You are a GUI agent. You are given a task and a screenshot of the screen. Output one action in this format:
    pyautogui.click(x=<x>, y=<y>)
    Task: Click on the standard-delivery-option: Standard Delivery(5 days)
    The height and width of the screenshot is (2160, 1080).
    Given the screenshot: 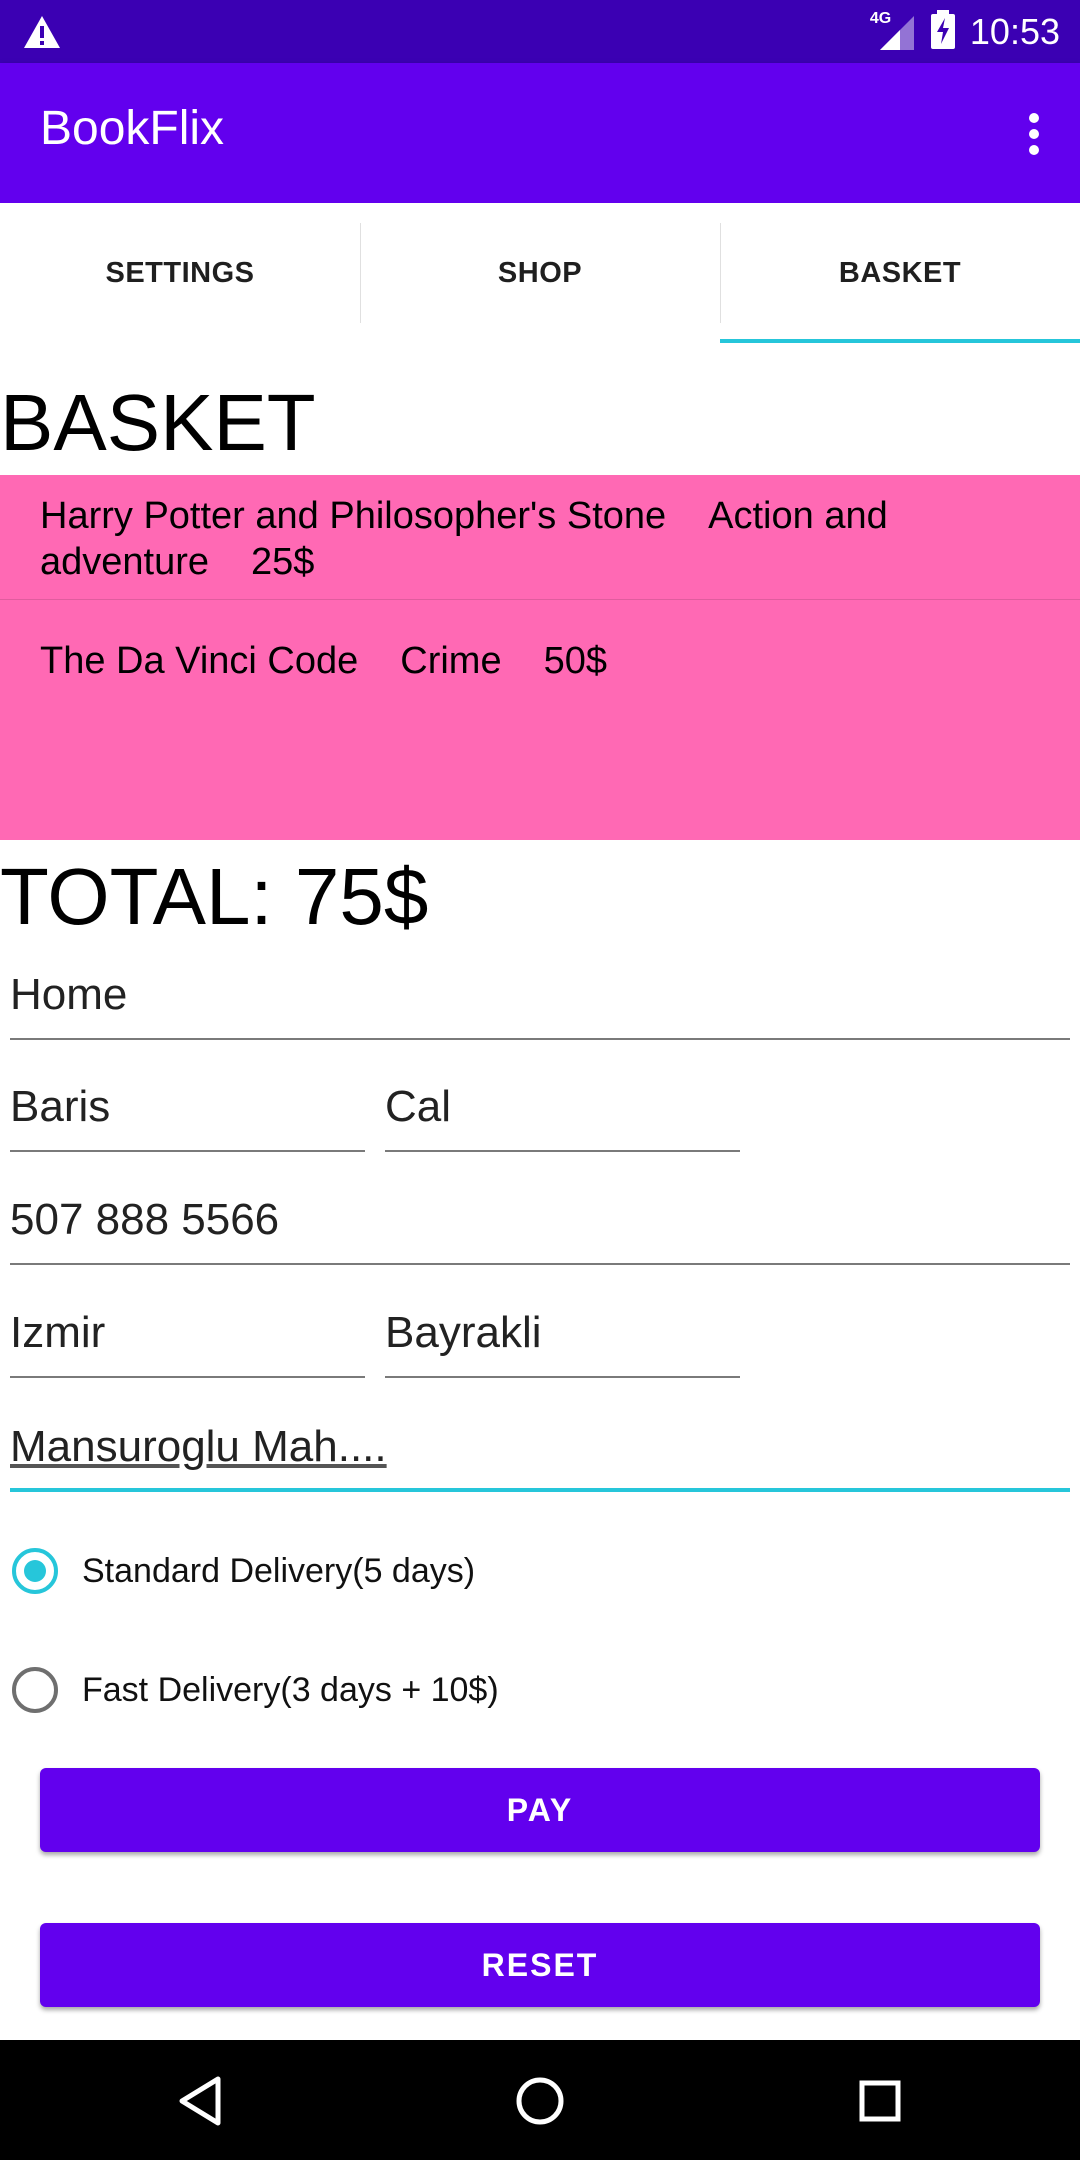 What is the action you would take?
    pyautogui.click(x=243, y=1571)
    